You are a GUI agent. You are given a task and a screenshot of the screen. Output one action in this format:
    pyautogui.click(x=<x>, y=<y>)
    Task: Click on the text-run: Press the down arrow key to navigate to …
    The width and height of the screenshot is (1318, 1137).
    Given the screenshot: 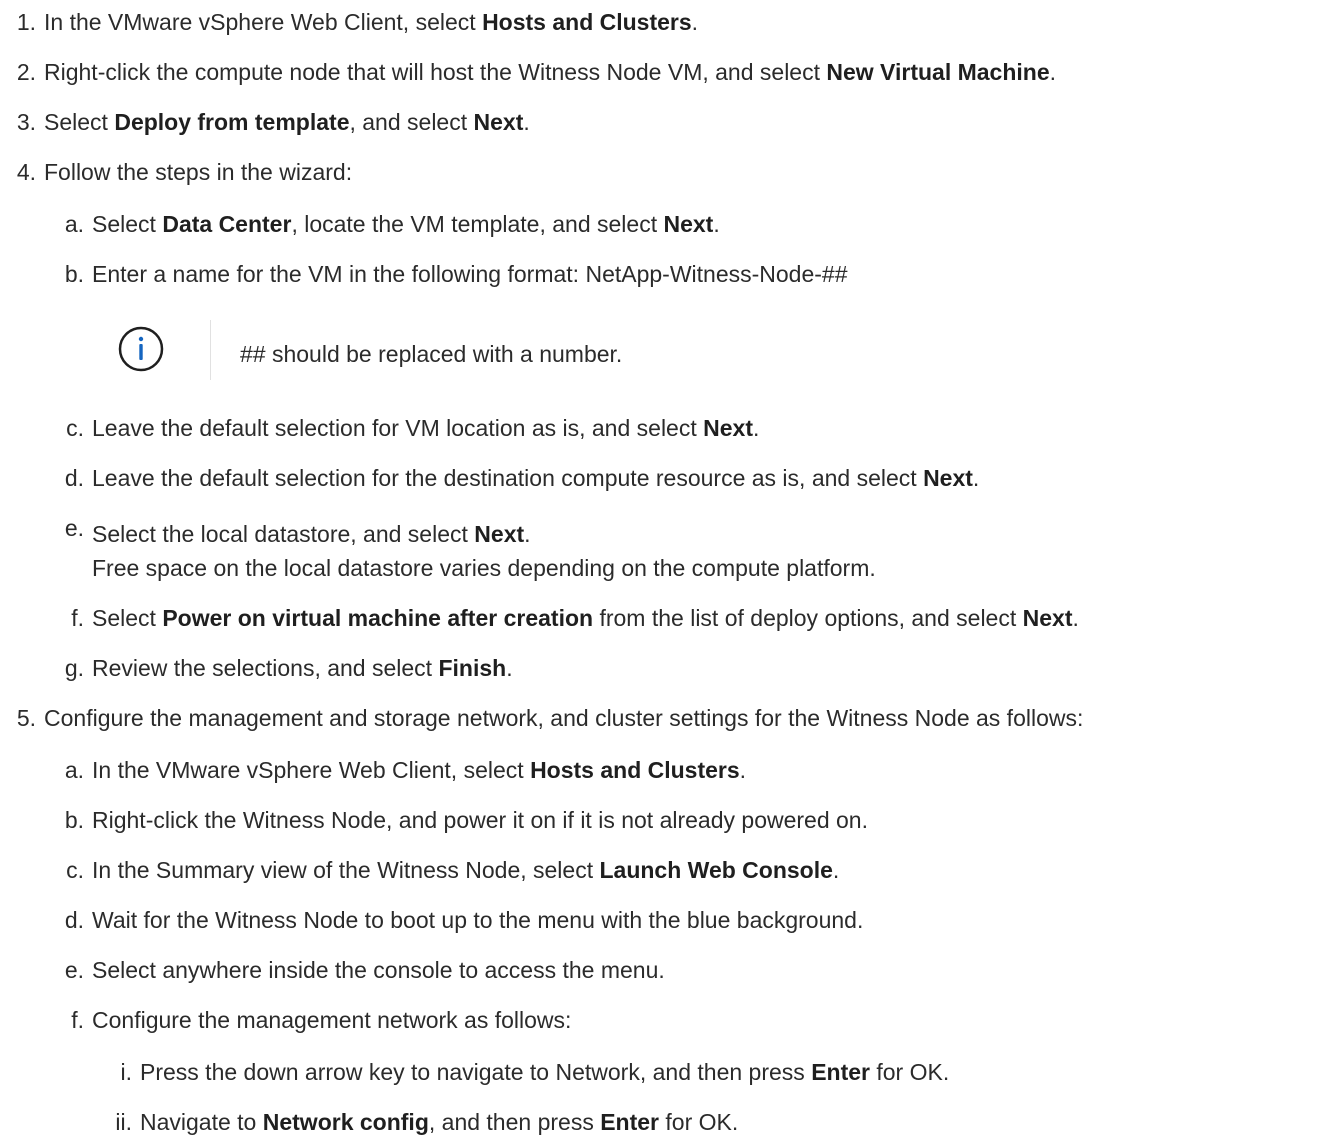 What is the action you would take?
    pyautogui.click(x=476, y=1072)
    